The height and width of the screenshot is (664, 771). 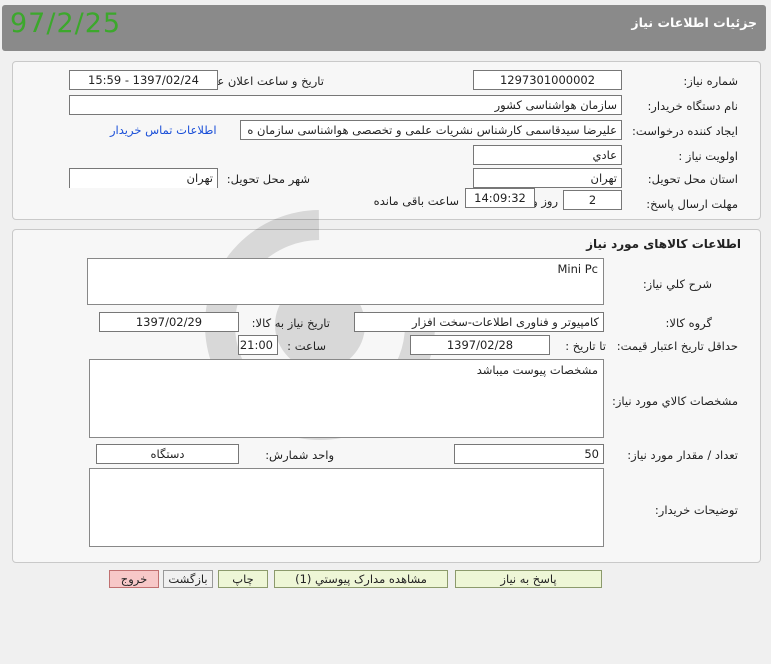 What do you see at coordinates (692, 106) in the screenshot?
I see `buyer-org-label: نام دستگاه خریدار:` at bounding box center [692, 106].